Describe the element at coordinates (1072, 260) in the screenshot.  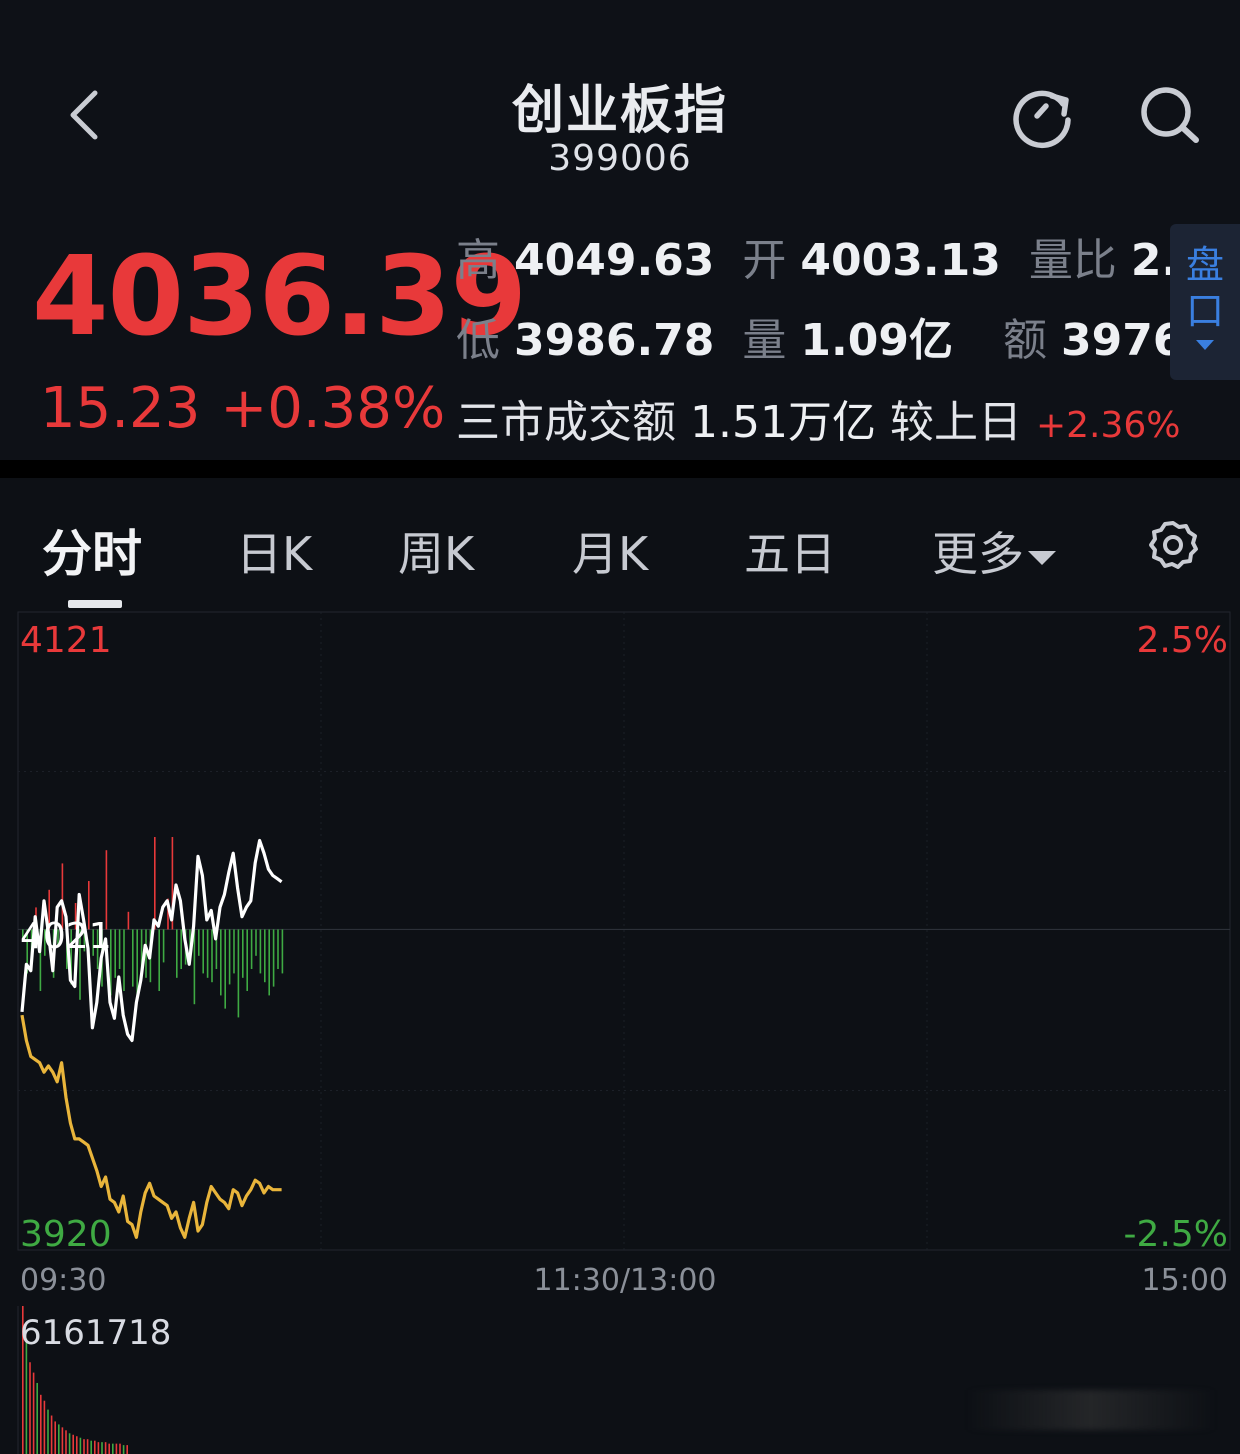
I see `volume-ratio-label: 量比` at that location.